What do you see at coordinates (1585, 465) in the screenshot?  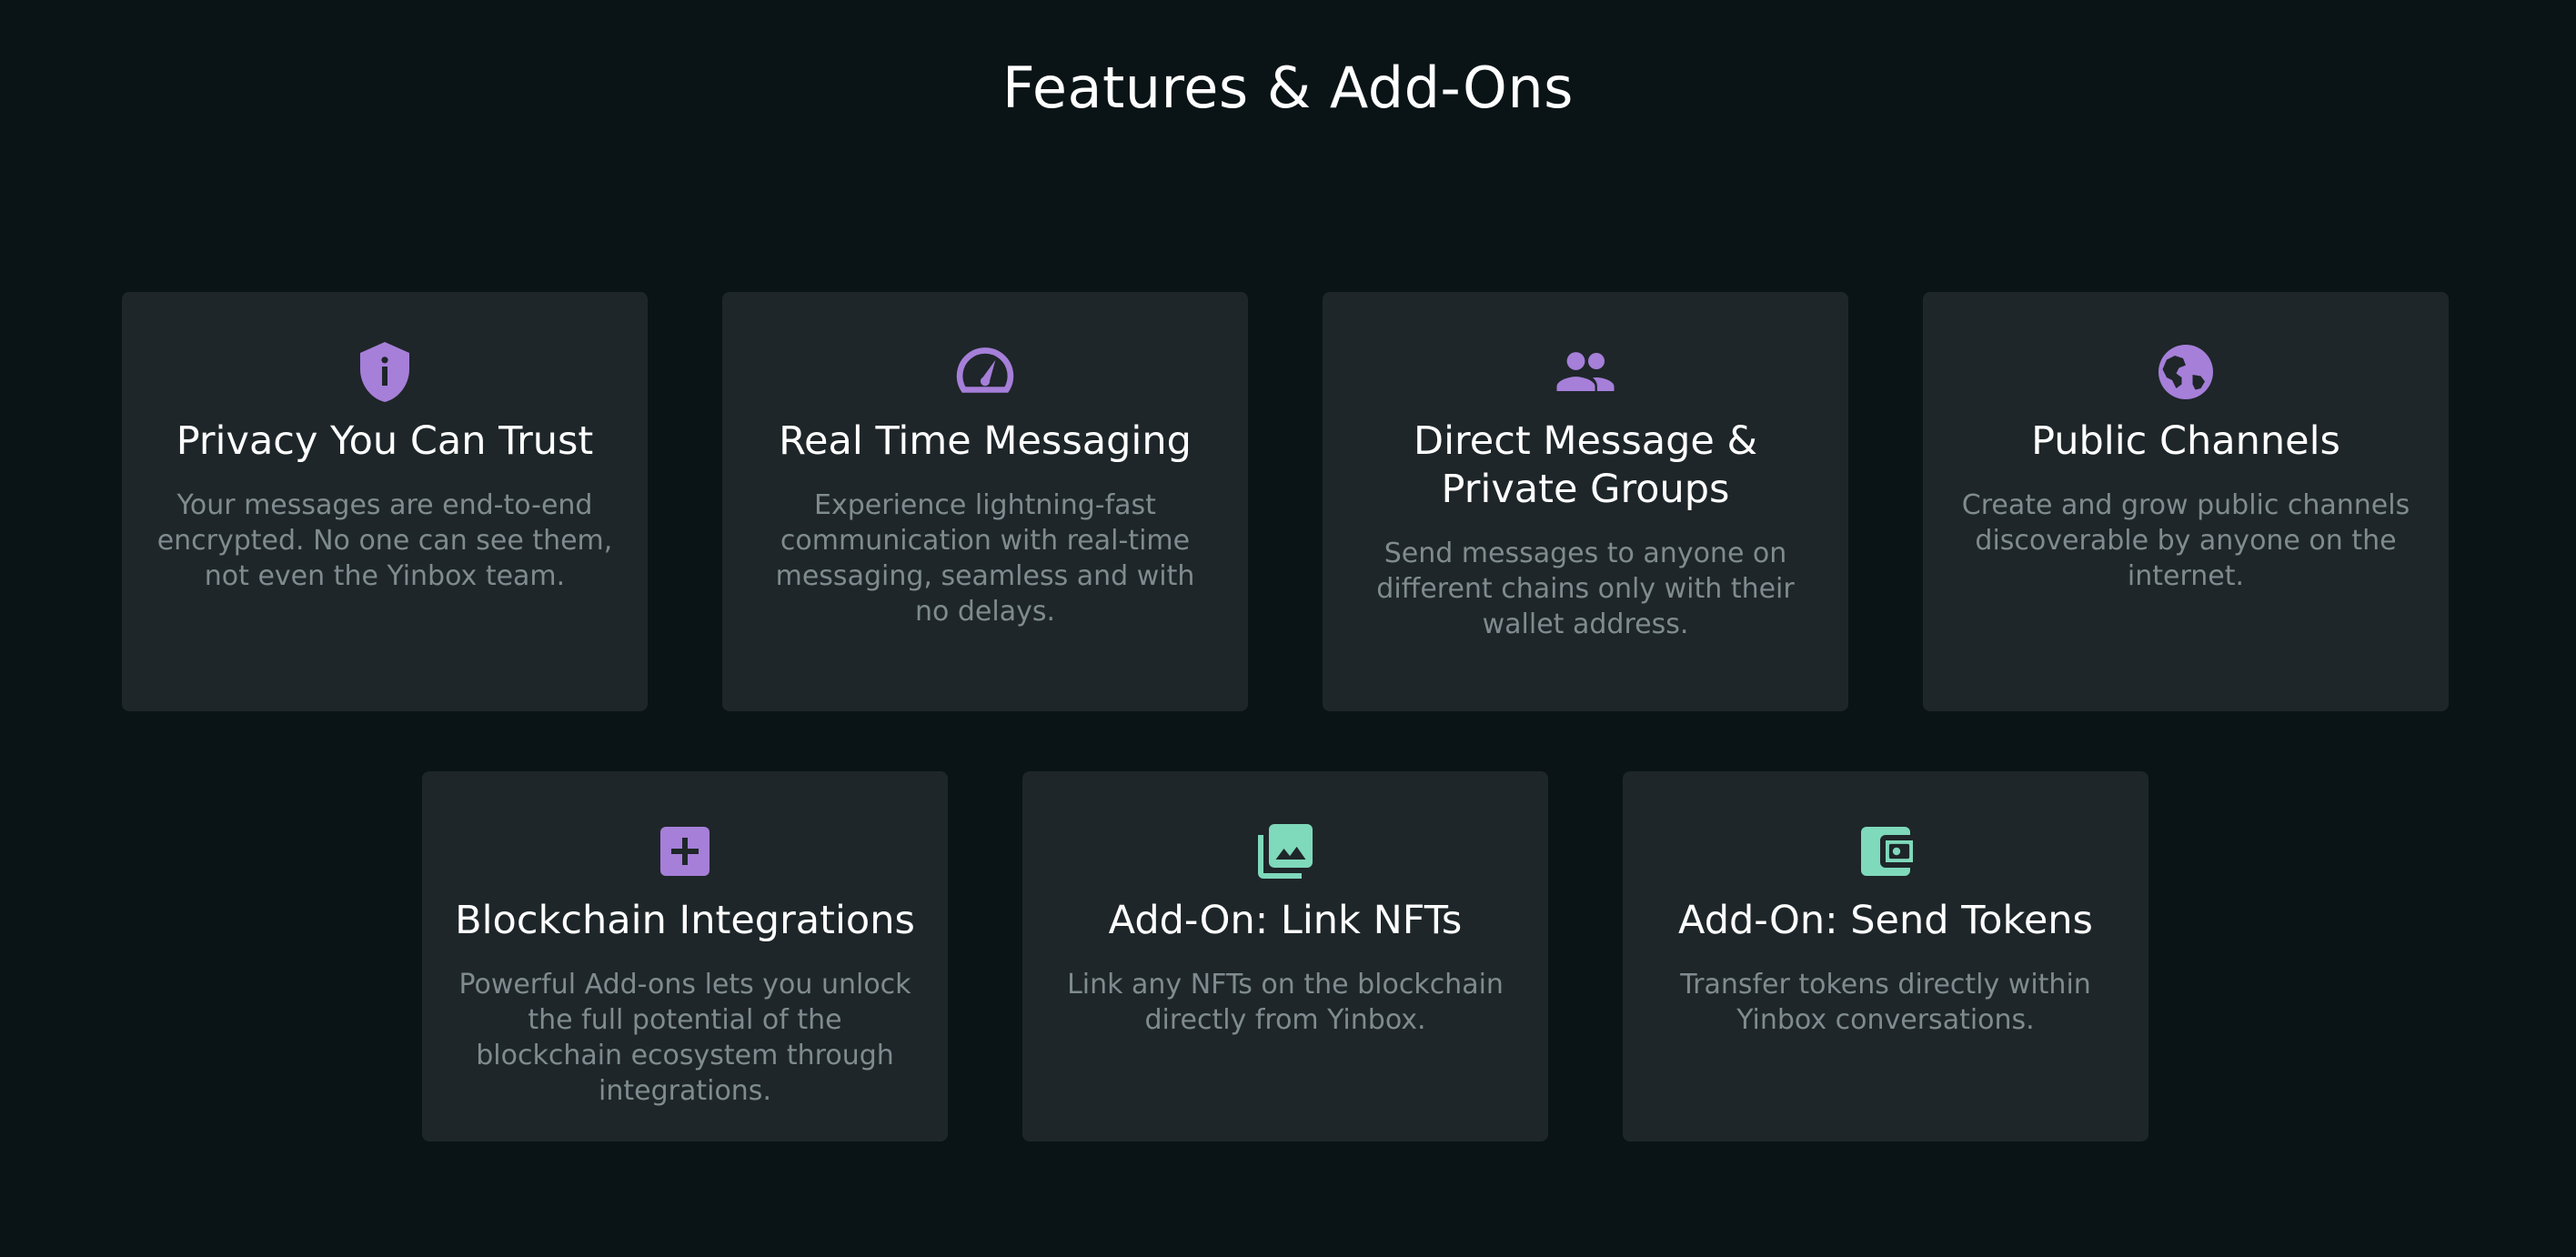 I see `feature-title: Direct Message & Private Groups` at bounding box center [1585, 465].